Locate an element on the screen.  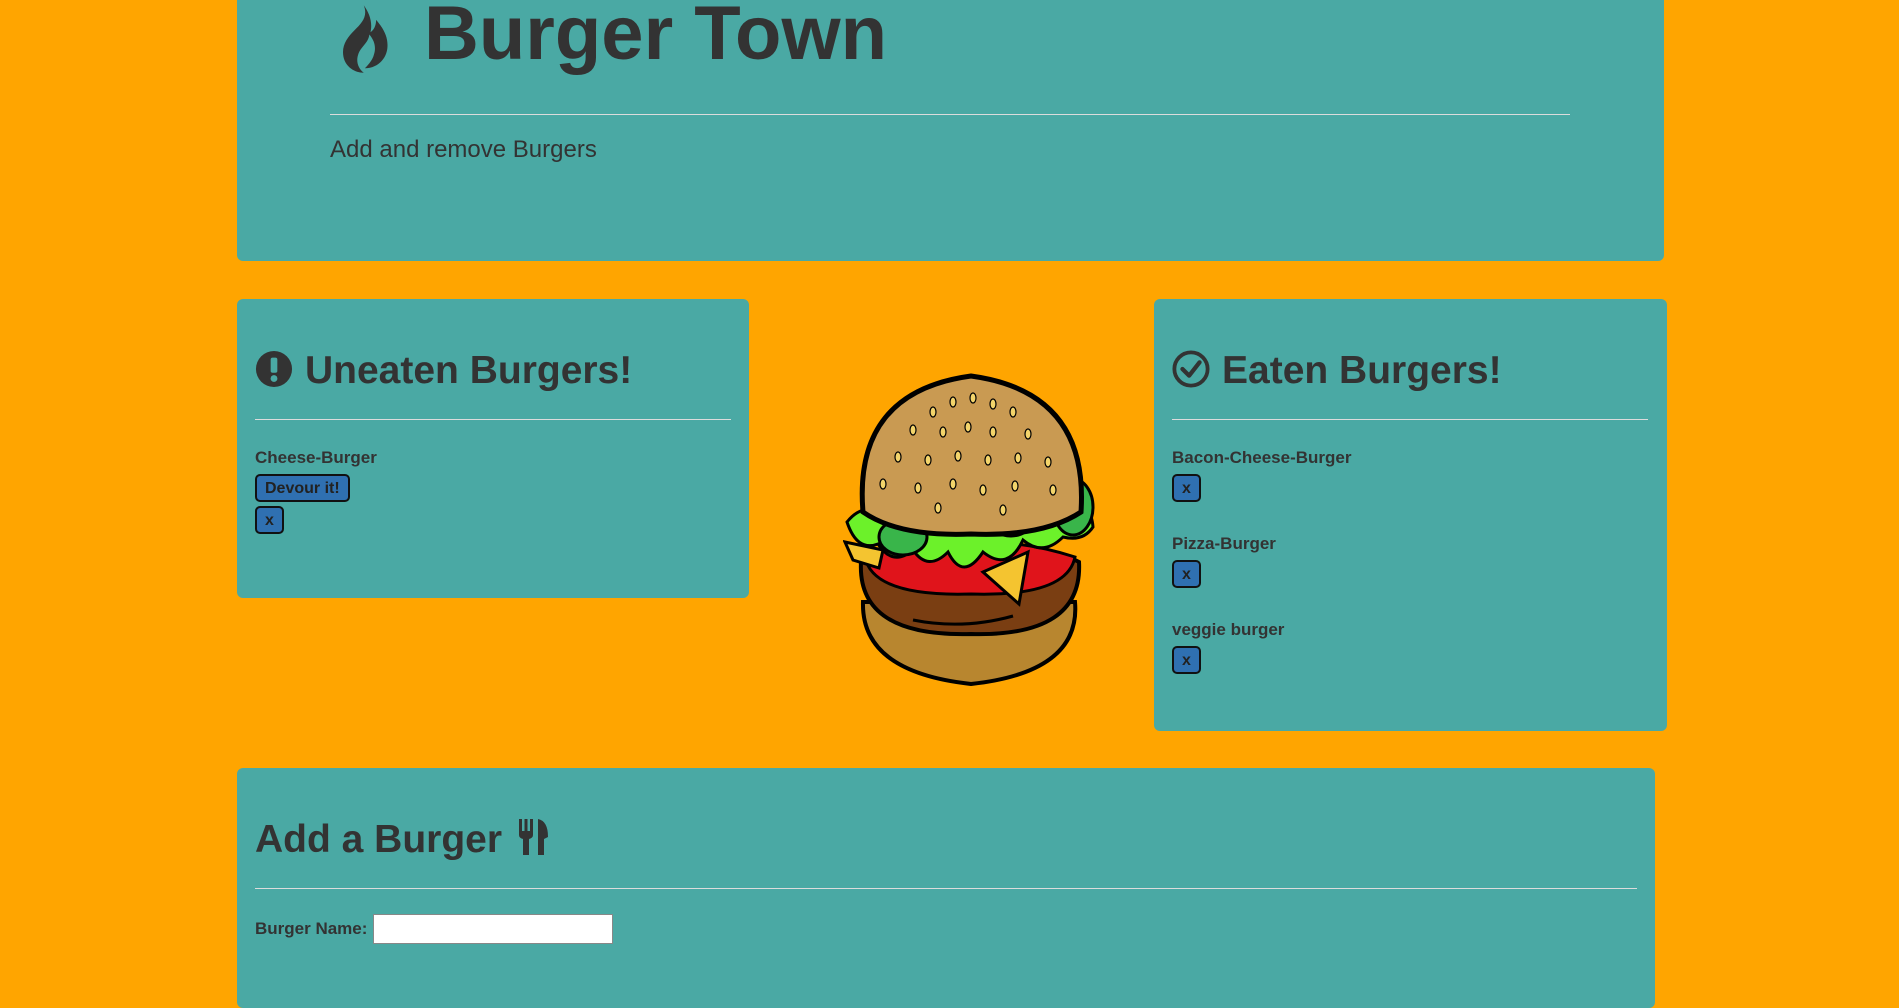
add-title: Add a Burger is located at coordinates (404, 840).